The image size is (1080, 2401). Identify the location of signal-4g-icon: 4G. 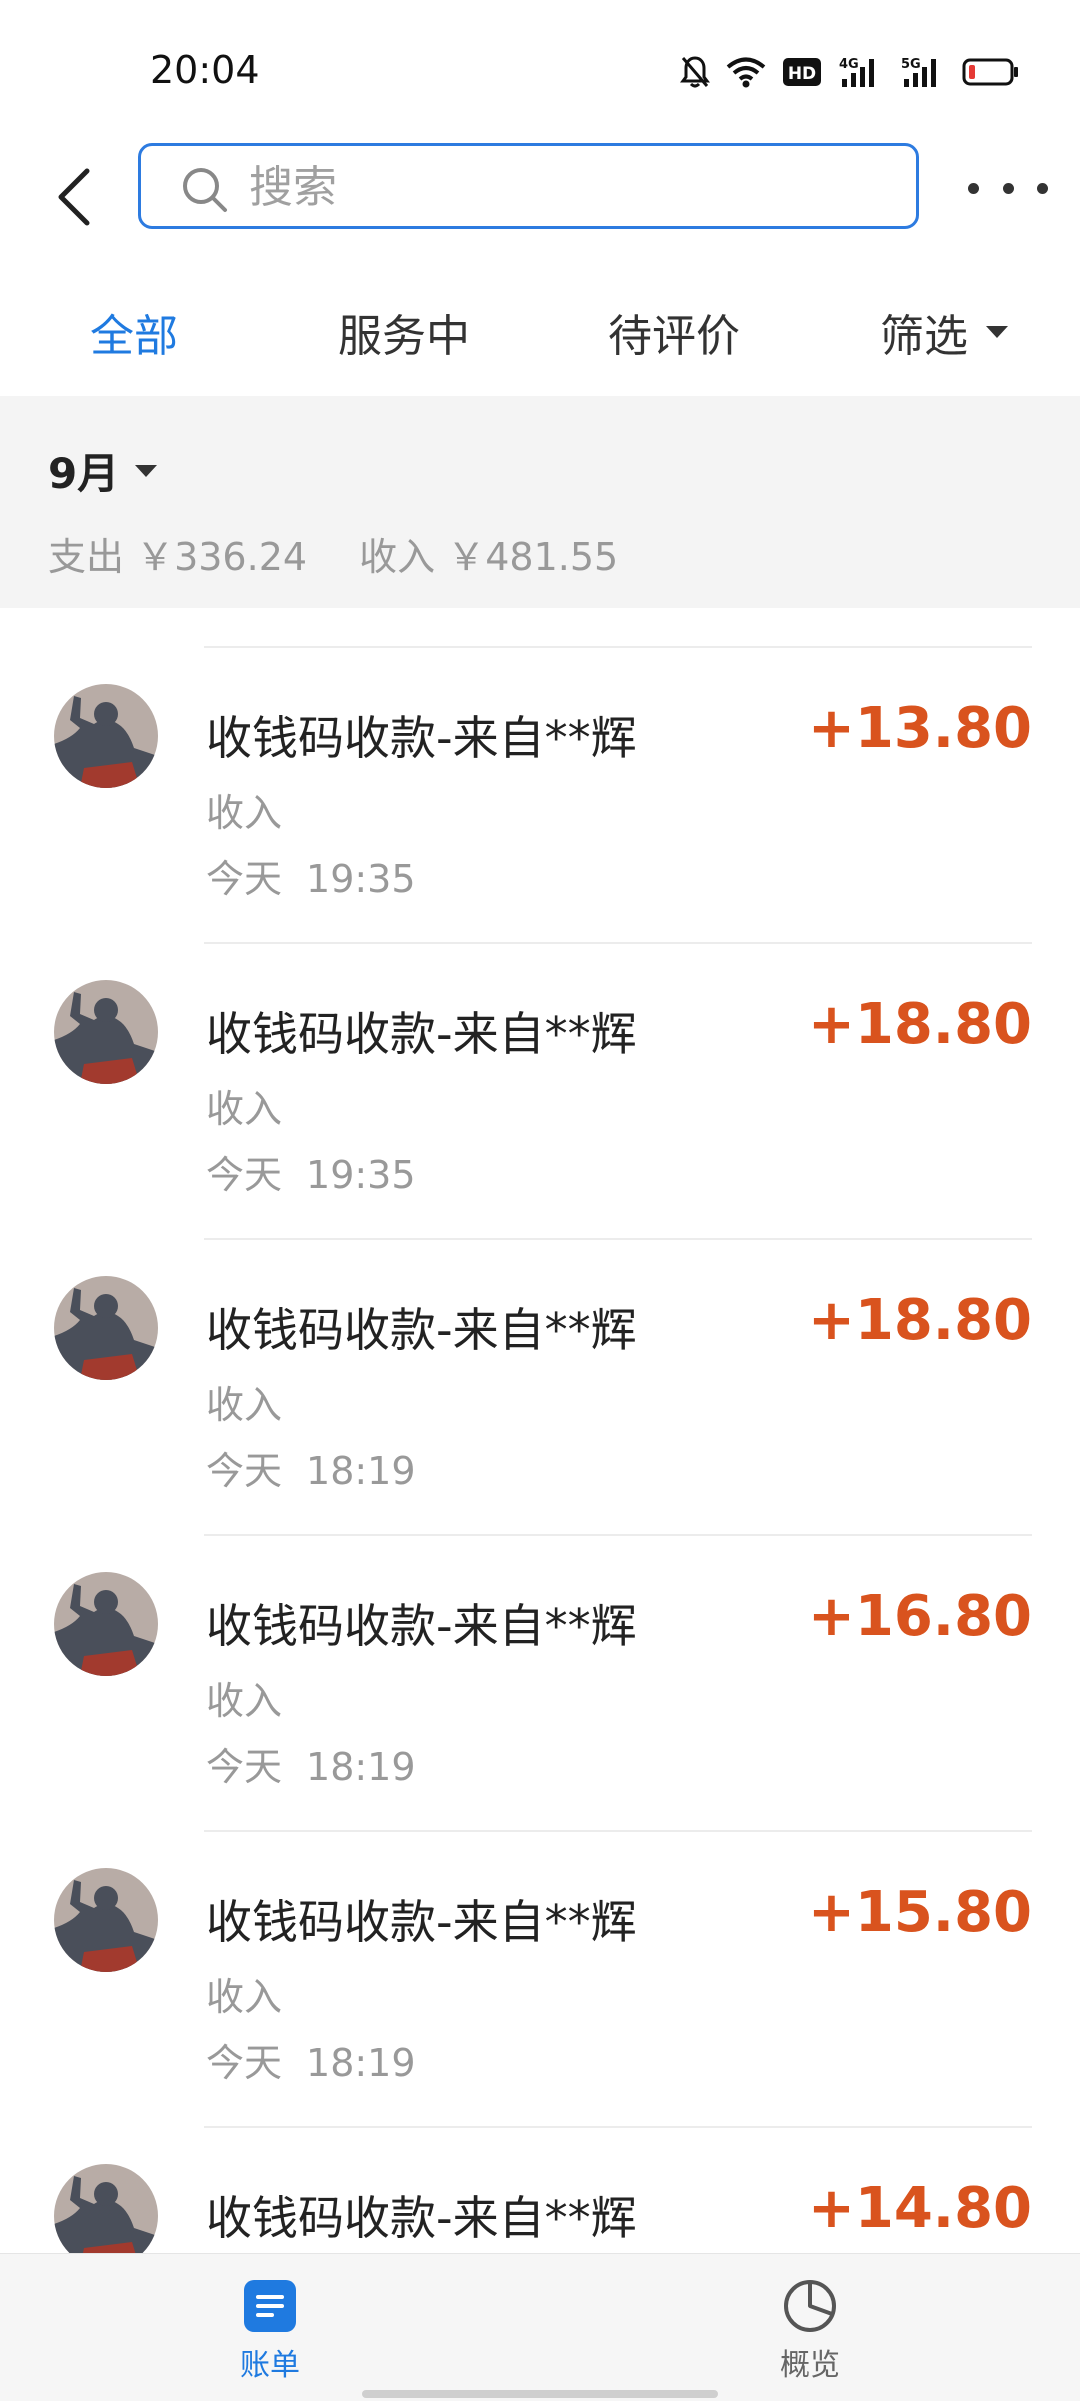
(856, 72).